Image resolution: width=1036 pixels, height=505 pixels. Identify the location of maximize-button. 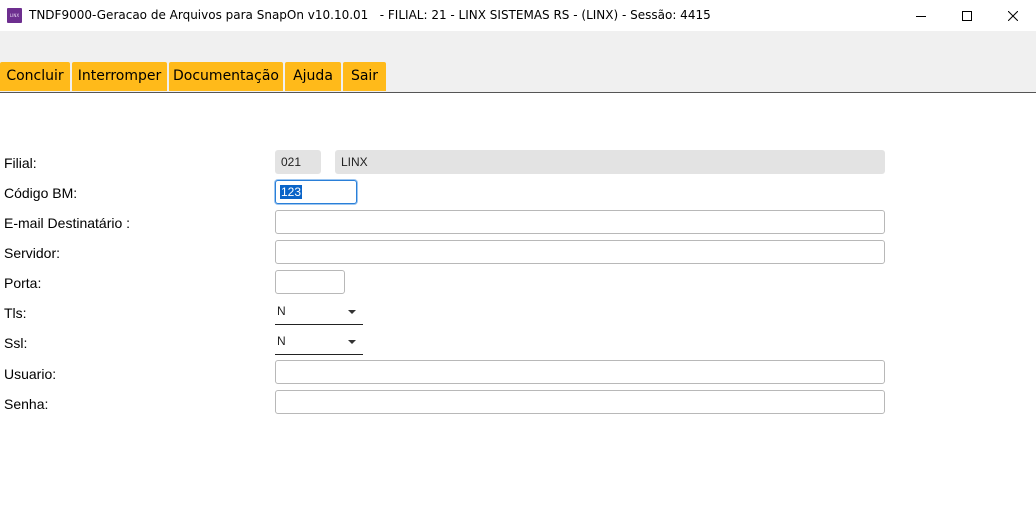
(967, 15).